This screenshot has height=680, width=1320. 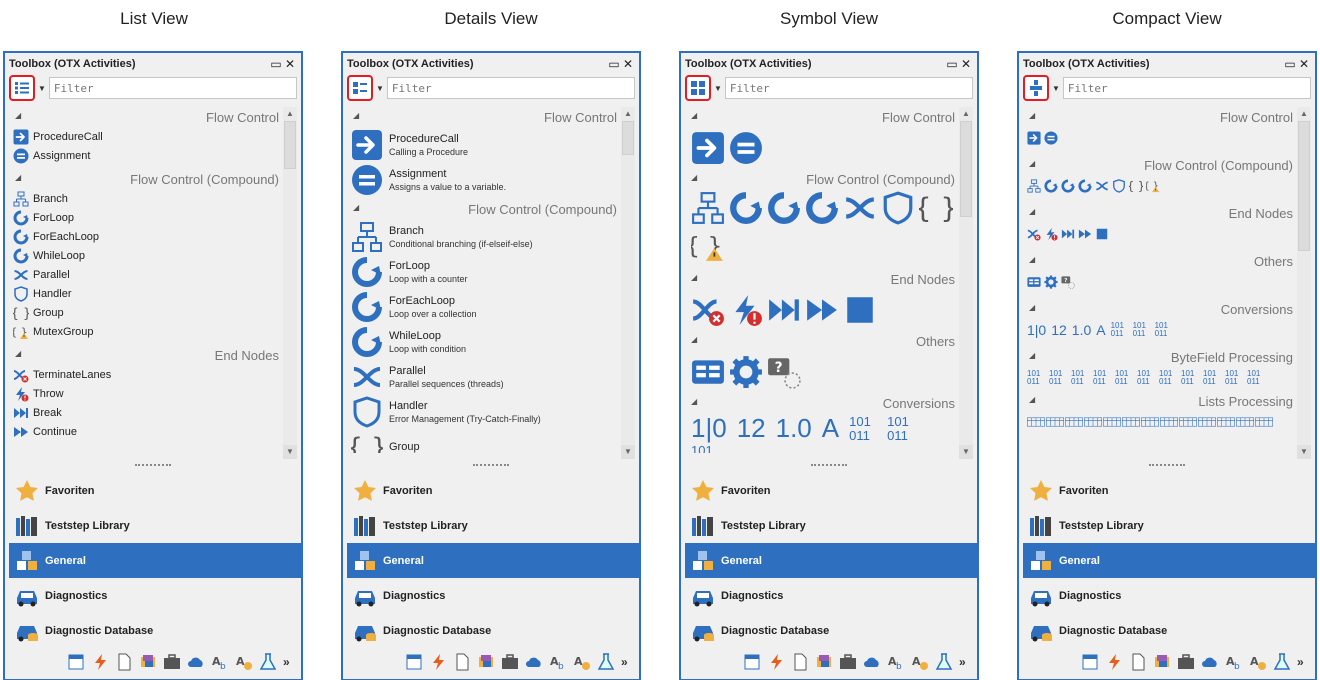 What do you see at coordinates (822, 310) in the screenshot?
I see `fast-forward-icon` at bounding box center [822, 310].